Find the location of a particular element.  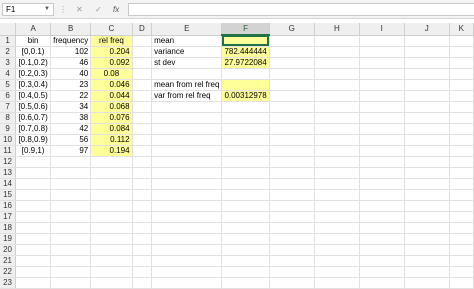

row-header: 15 is located at coordinates (8, 195).